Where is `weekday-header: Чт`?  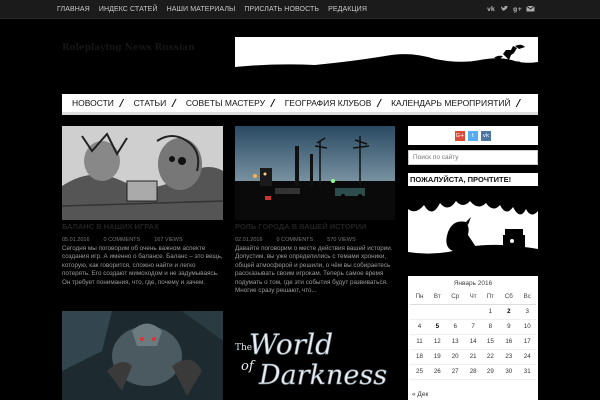 weekday-header: Чт is located at coordinates (473, 297).